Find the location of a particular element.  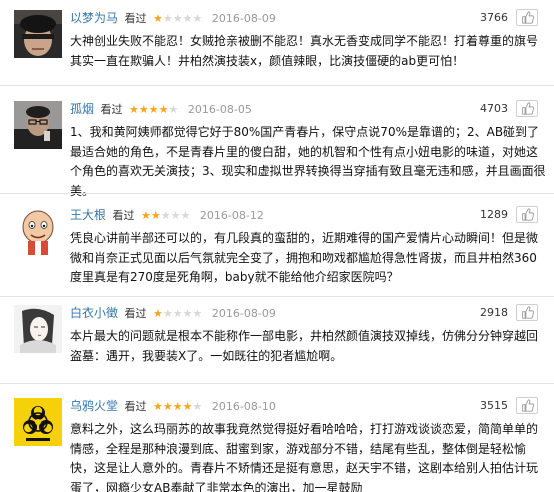

avatar-cartoon-bald-man is located at coordinates (38, 231).